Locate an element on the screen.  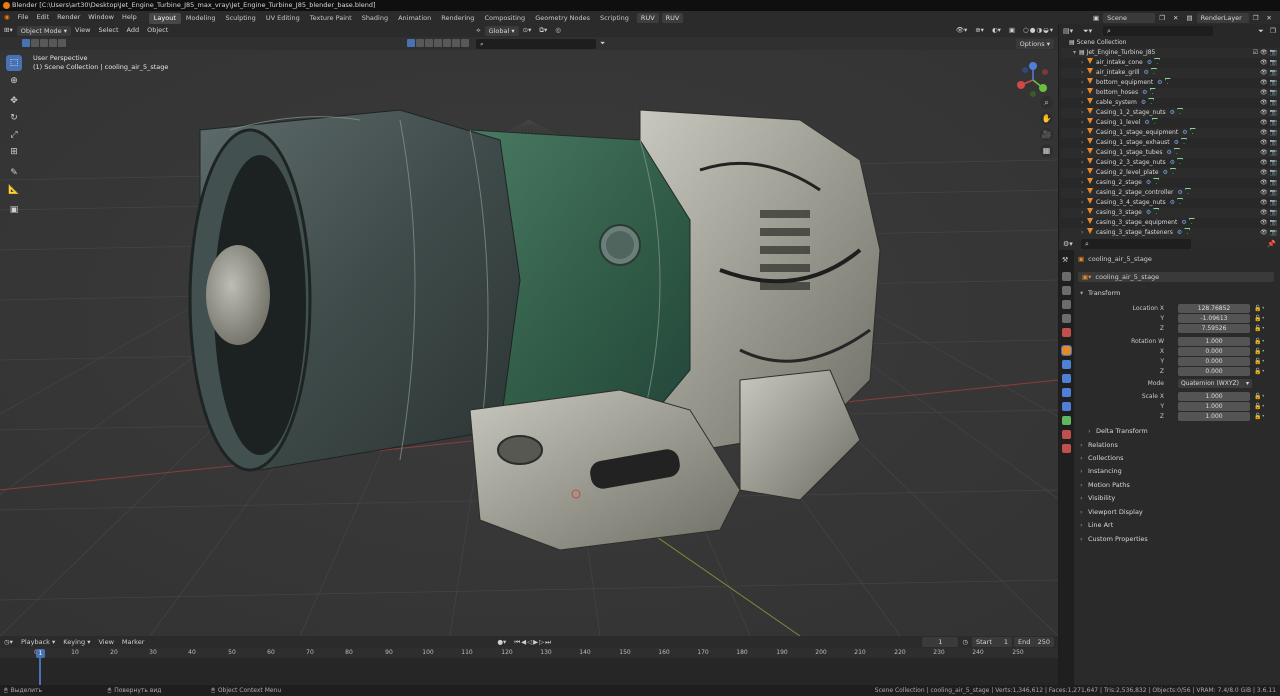
viewport-search-input: ⌕ is located at coordinates (536, 43).